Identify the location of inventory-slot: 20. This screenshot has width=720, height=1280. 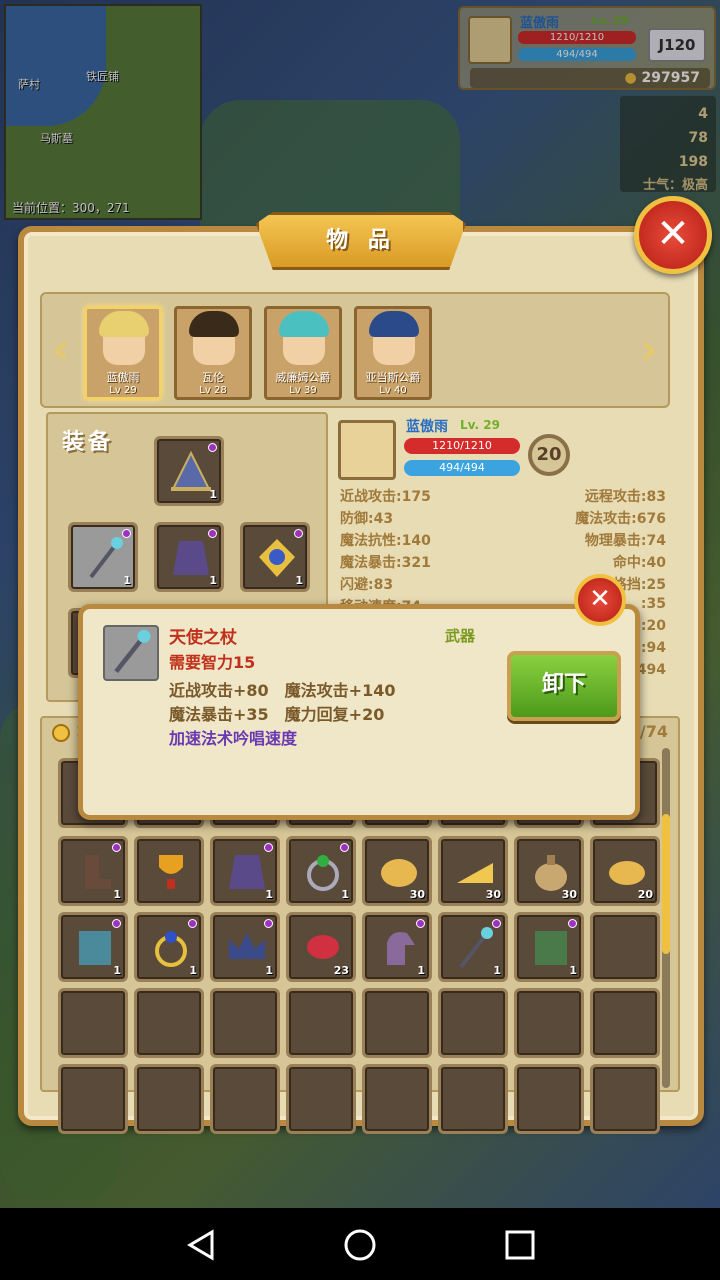
(625, 871).